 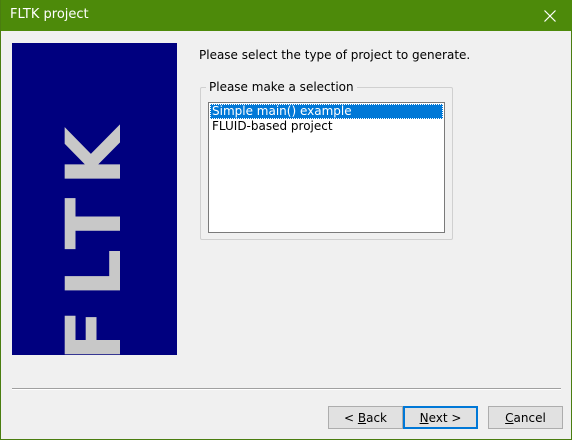 What do you see at coordinates (281, 87) in the screenshot?
I see `selection-group-label: Please make a selection` at bounding box center [281, 87].